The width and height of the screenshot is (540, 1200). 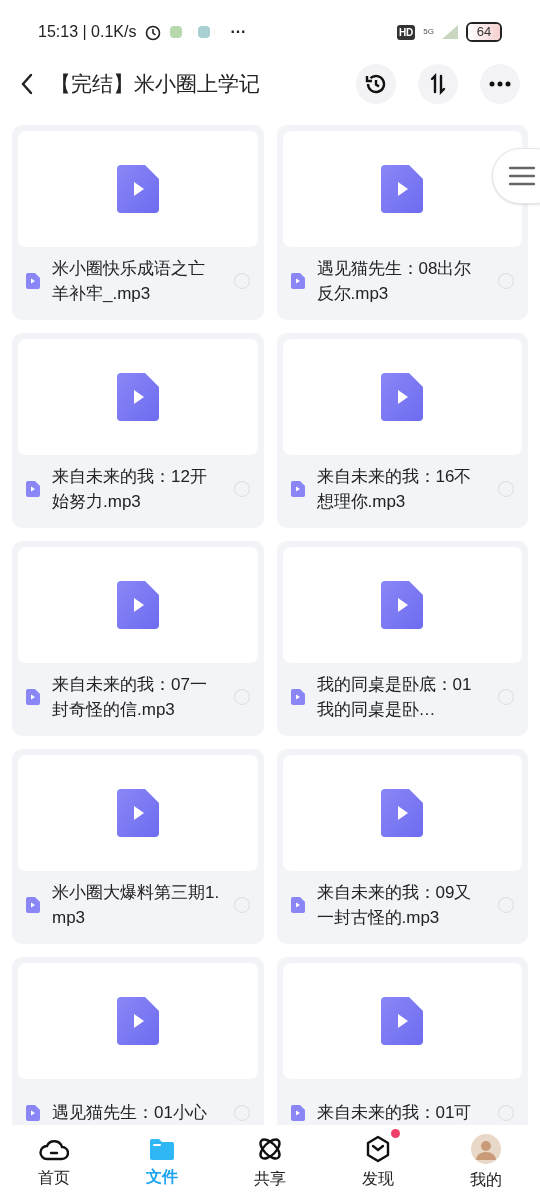 I want to click on file-card: 遇见猫先生：01小心, so click(x=138, y=1041).